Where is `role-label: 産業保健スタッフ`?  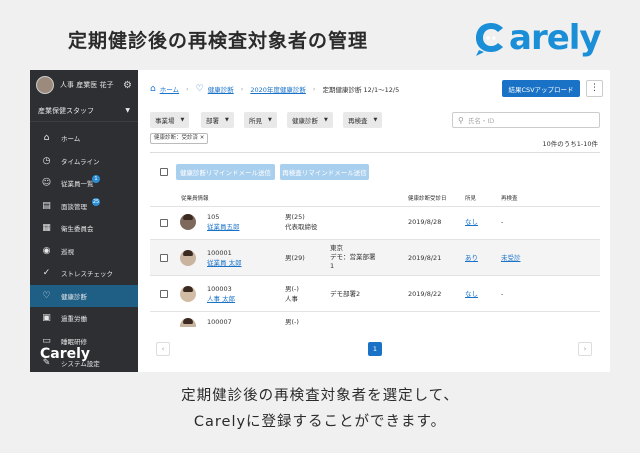
role-label: 産業保健スタッフ is located at coordinates (66, 110).